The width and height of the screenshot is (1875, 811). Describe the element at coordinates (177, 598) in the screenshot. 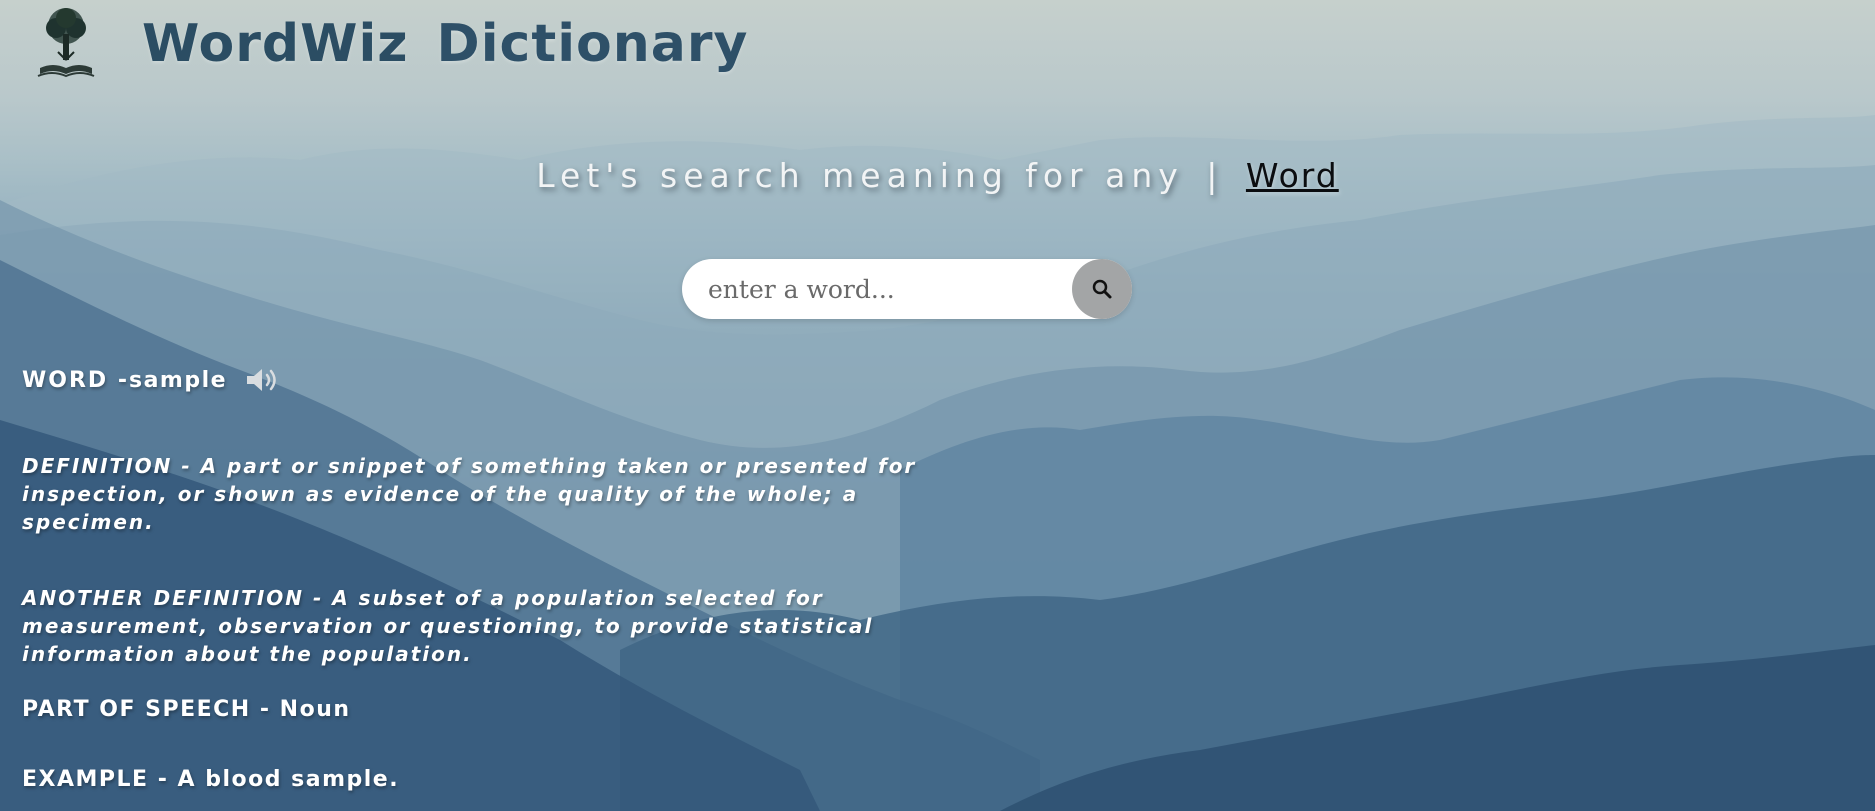

I see `another-definition-label: ANOTHER DEFINITION -` at that location.